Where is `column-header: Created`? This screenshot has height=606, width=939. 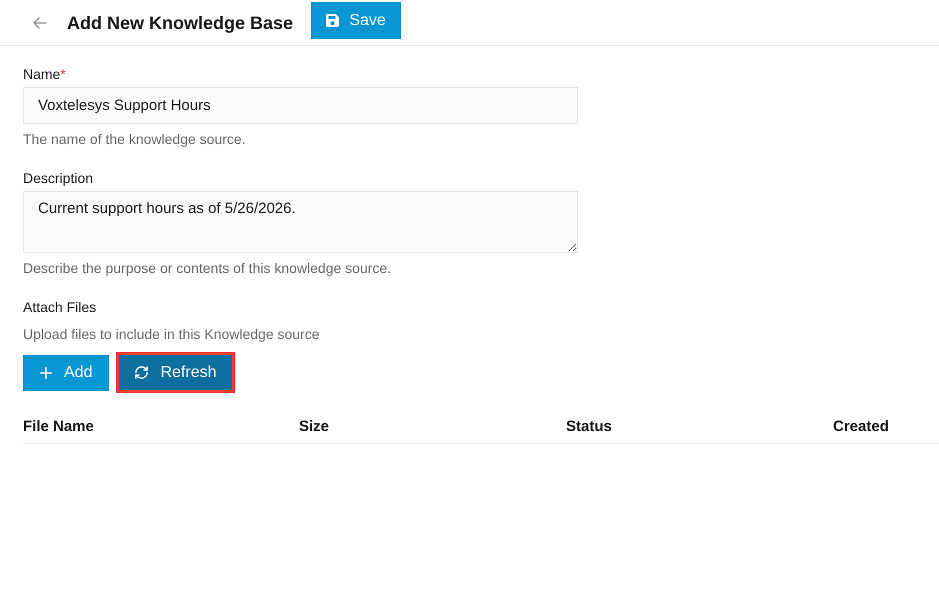 column-header: Created is located at coordinates (861, 426).